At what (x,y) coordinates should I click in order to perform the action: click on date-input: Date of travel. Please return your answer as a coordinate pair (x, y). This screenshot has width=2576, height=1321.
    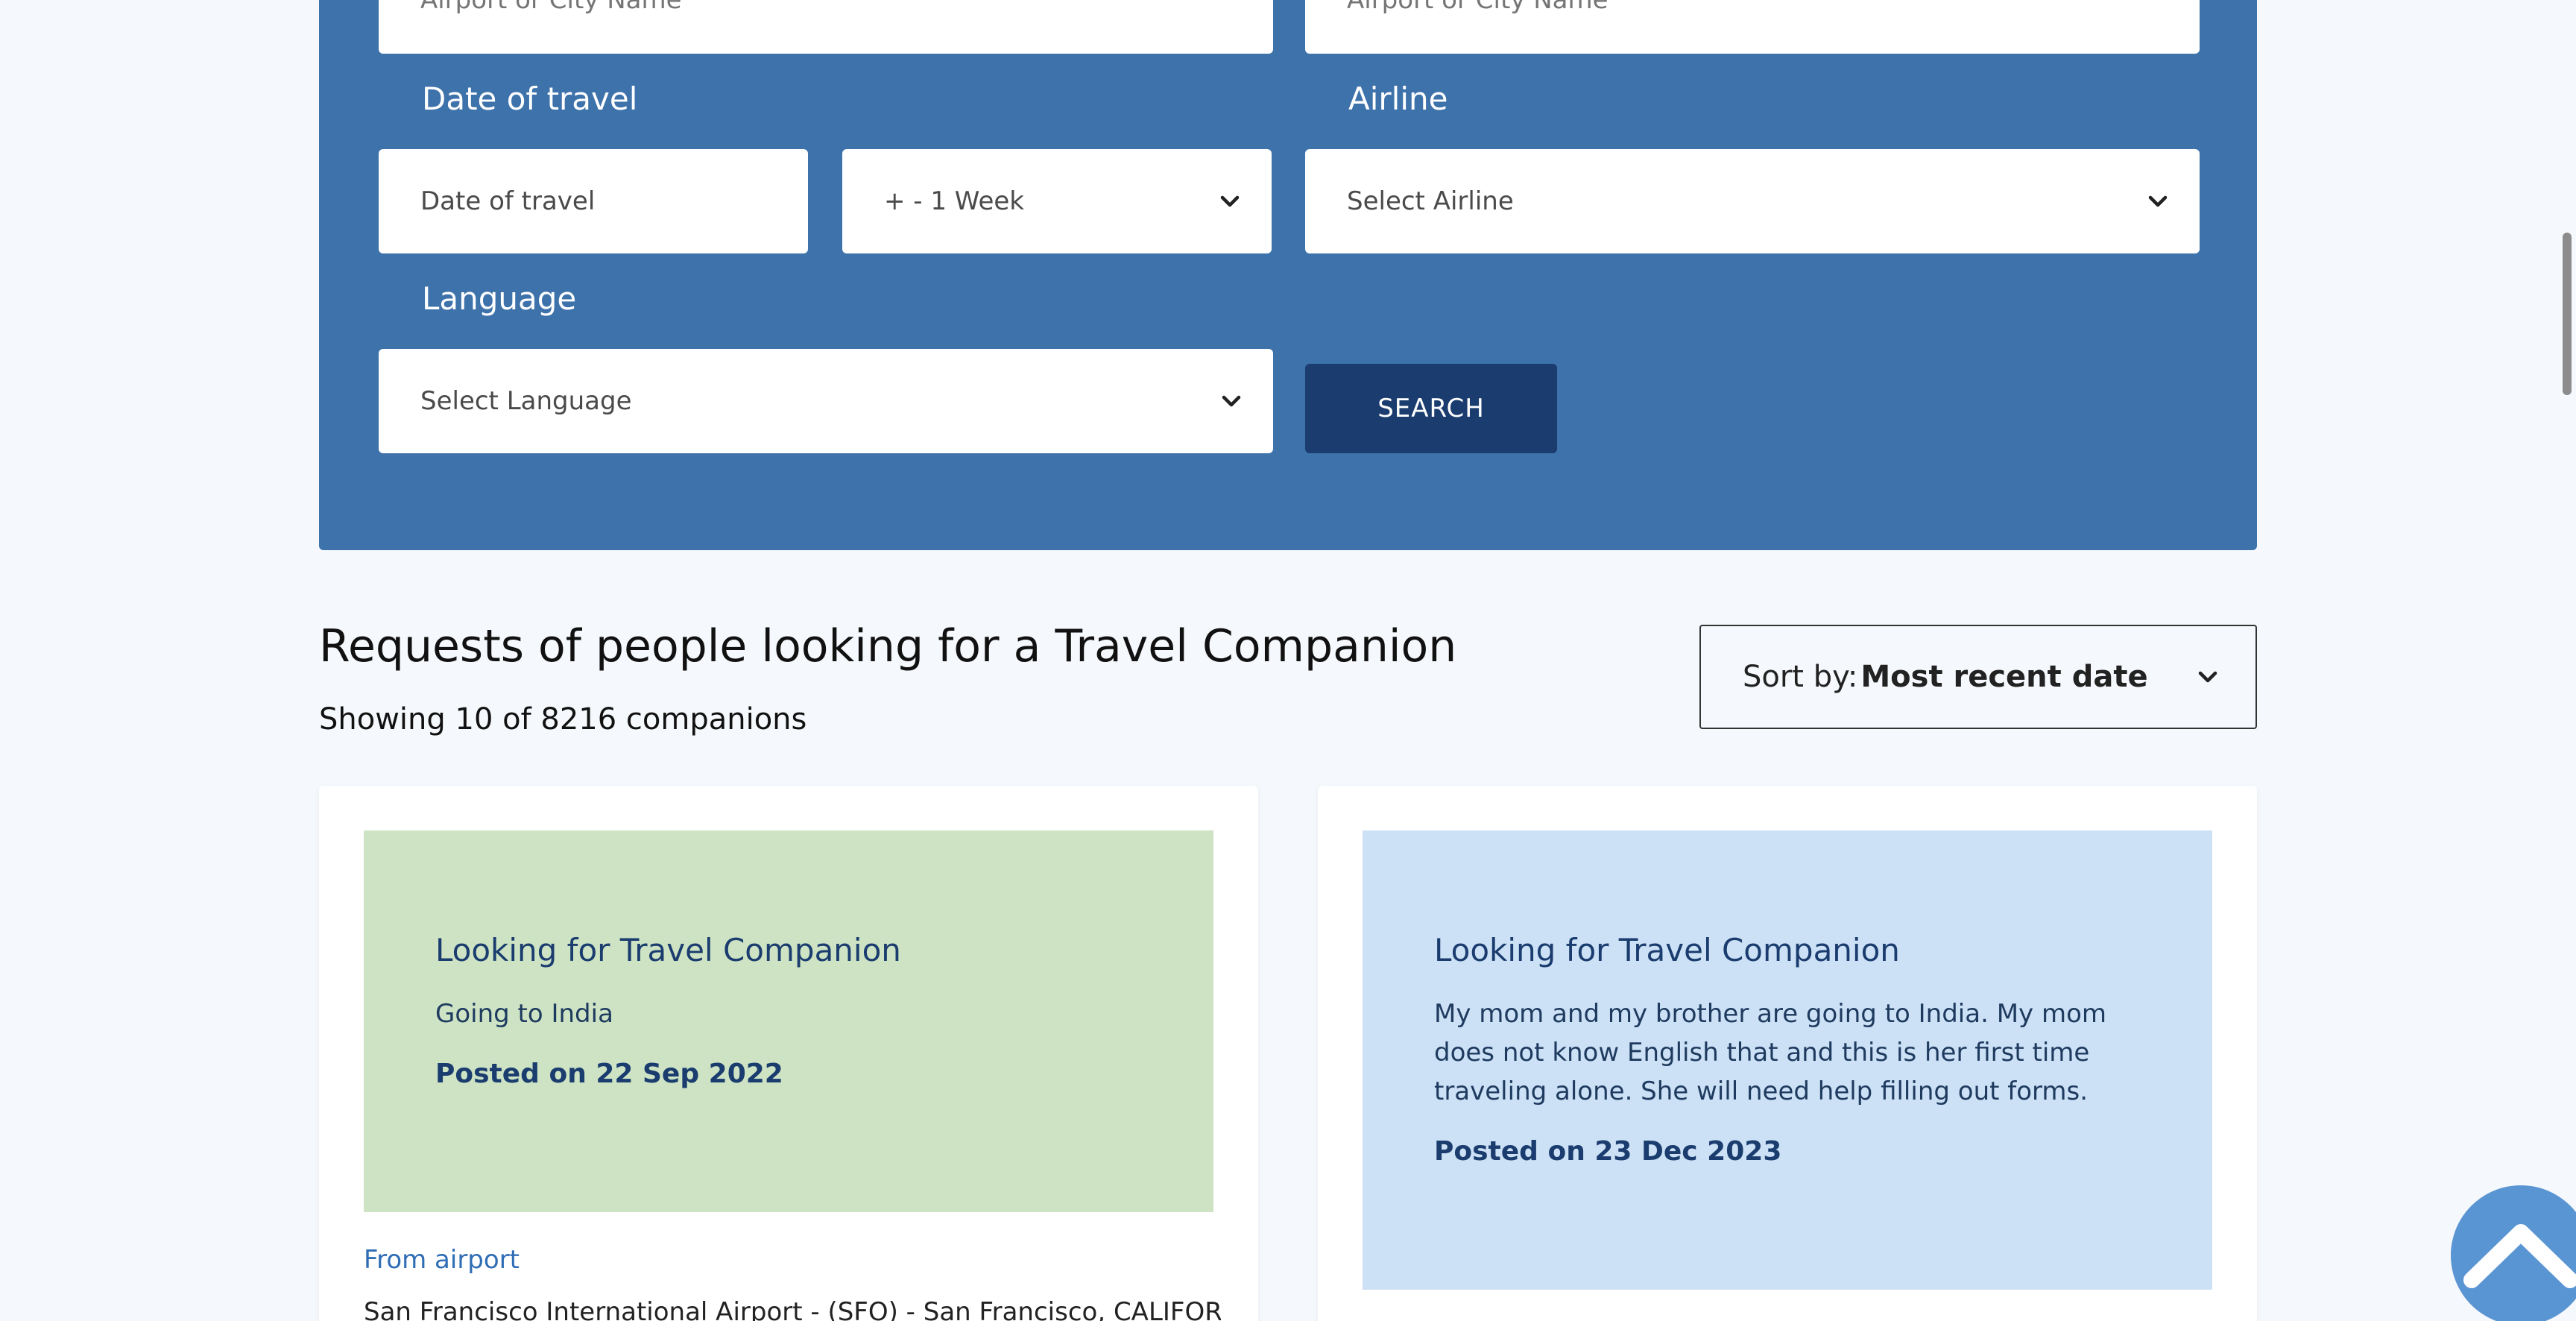
    Looking at the image, I should click on (593, 201).